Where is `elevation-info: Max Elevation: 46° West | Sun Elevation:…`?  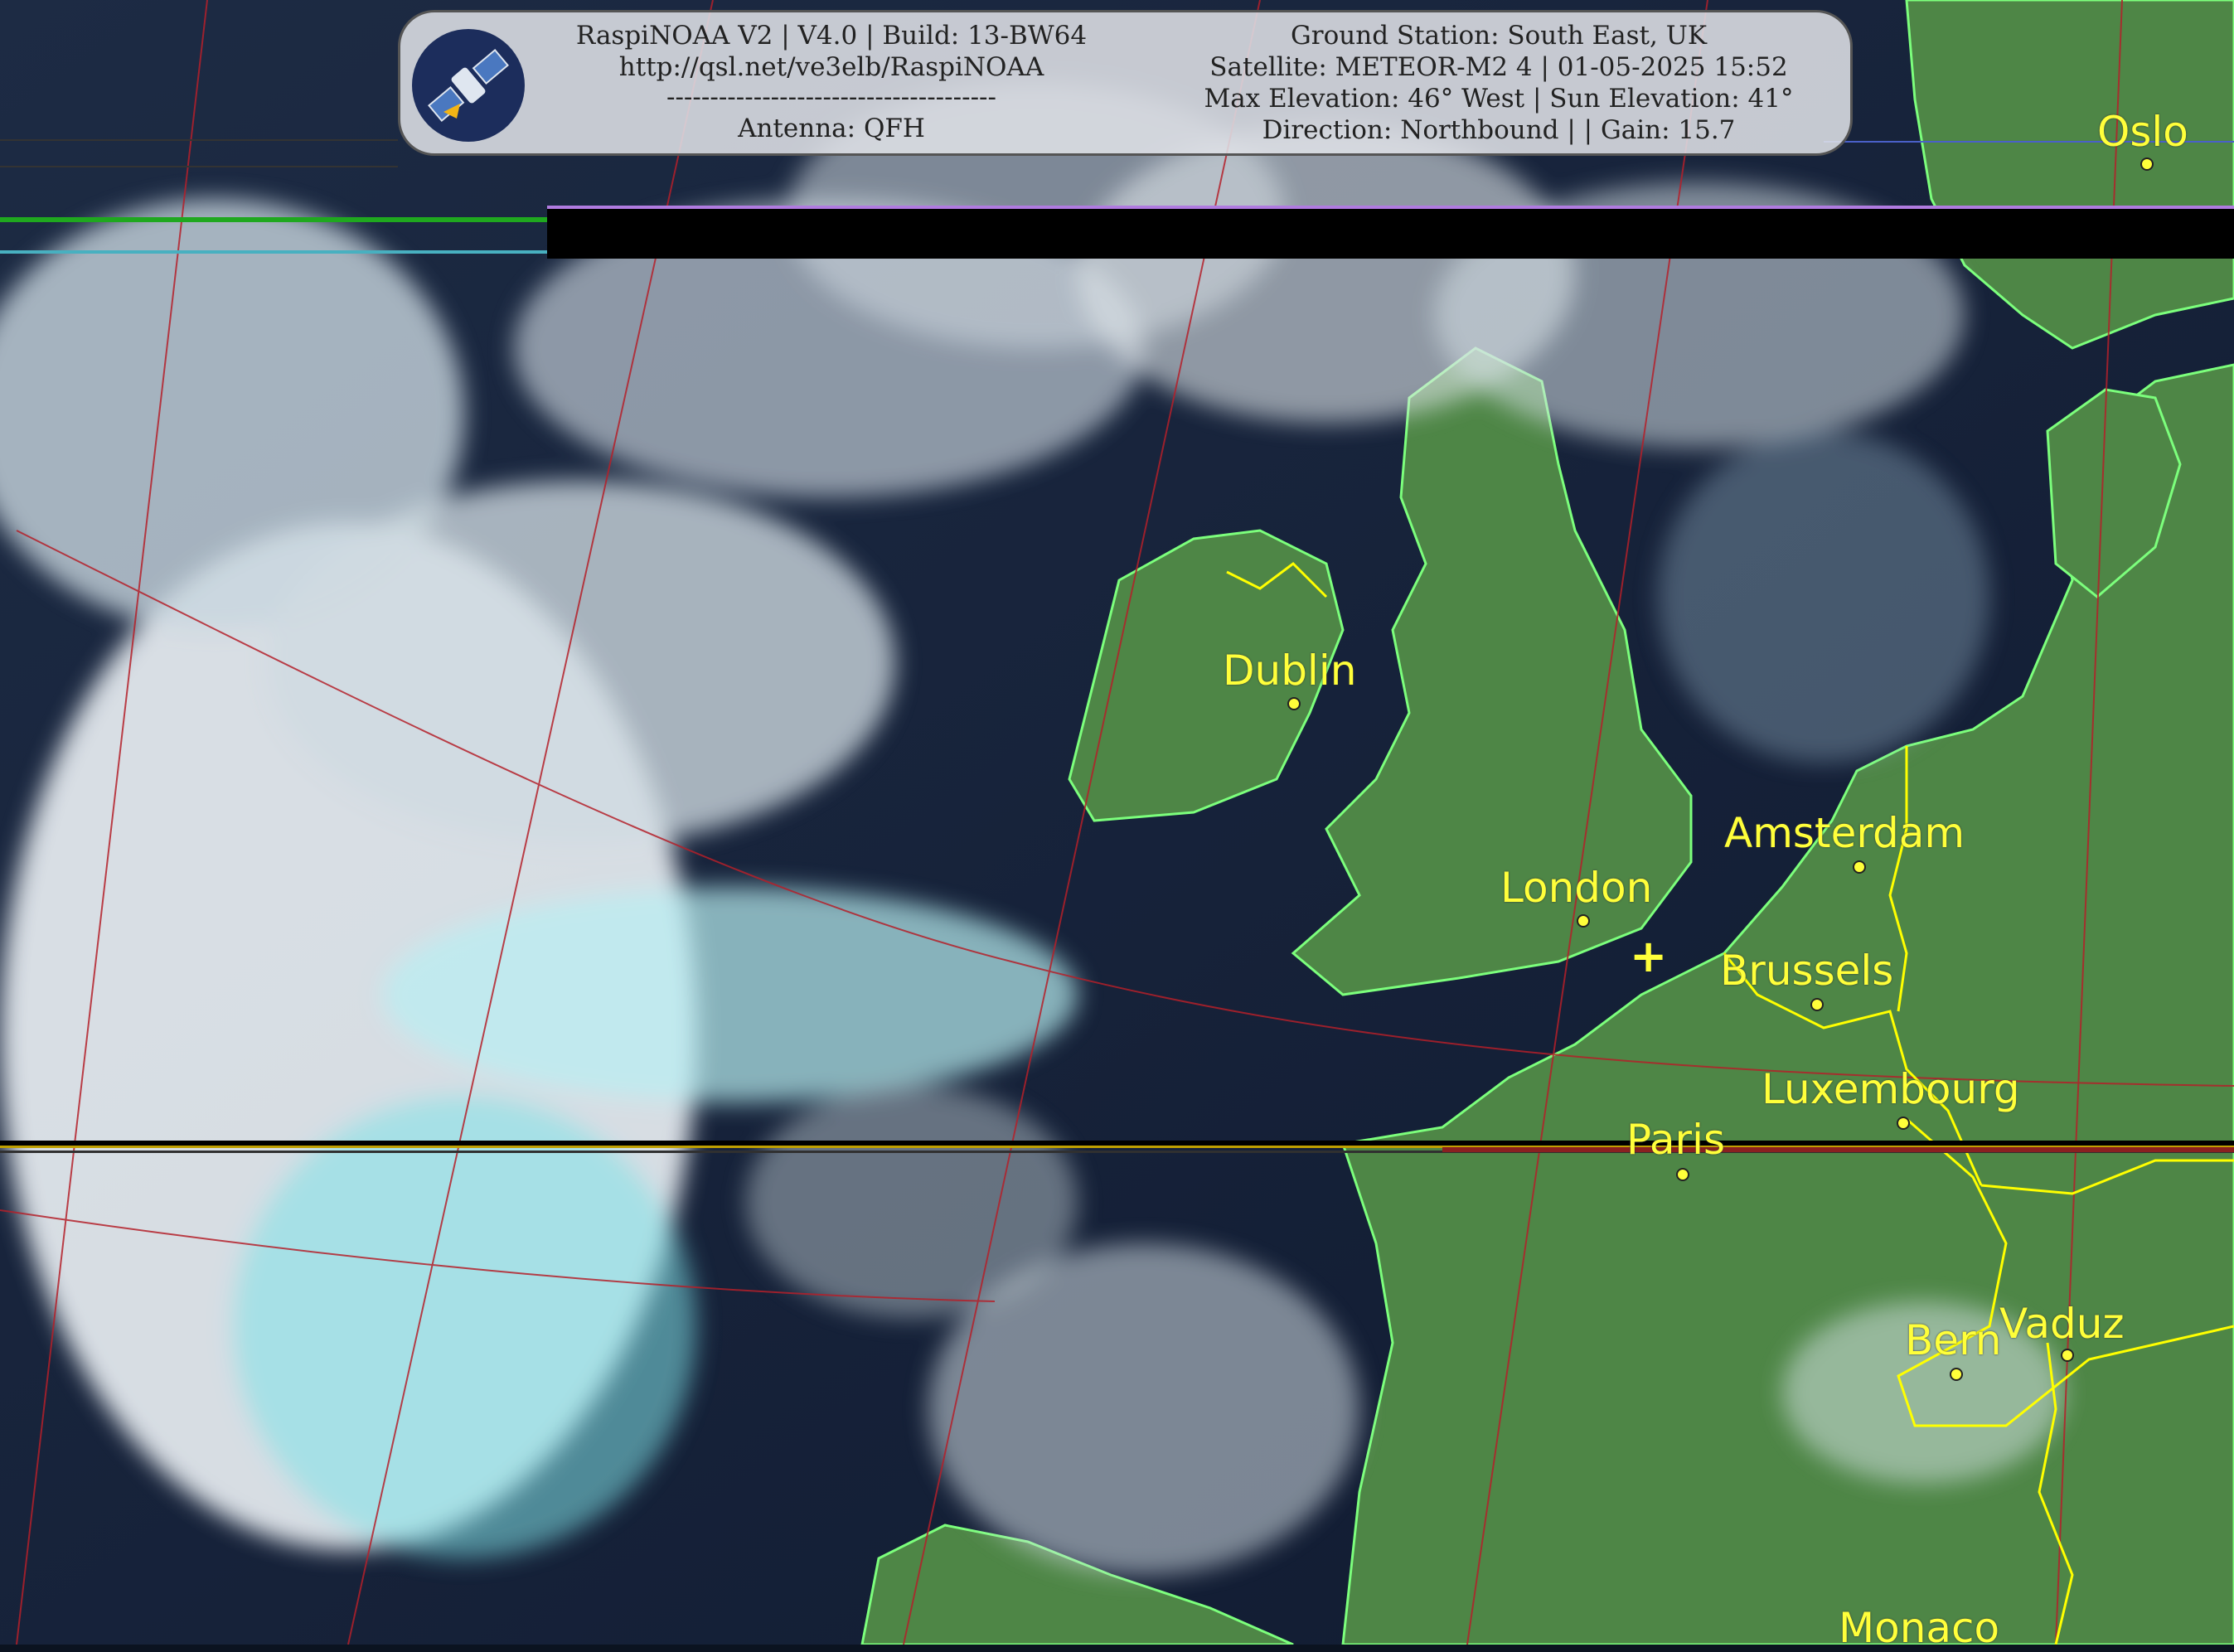
elevation-info: Max Elevation: 46° West | Sun Elevation:… is located at coordinates (1499, 99).